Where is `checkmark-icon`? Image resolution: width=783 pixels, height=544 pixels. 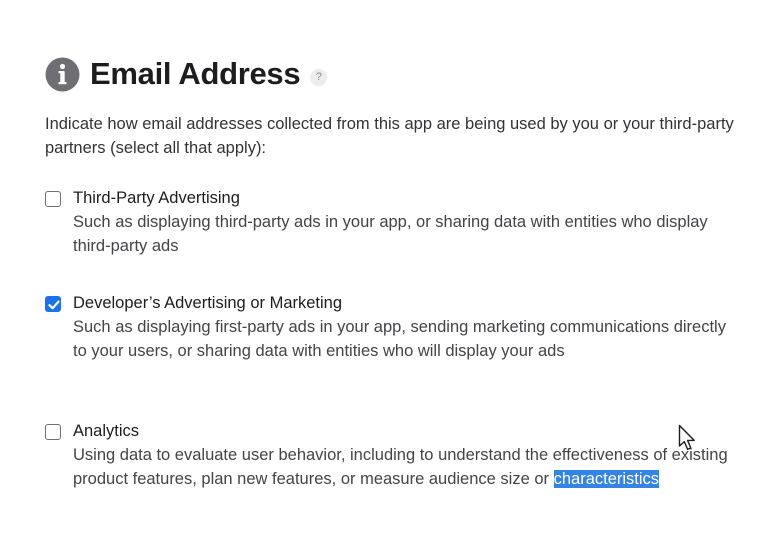
checkmark-icon is located at coordinates (54, 305).